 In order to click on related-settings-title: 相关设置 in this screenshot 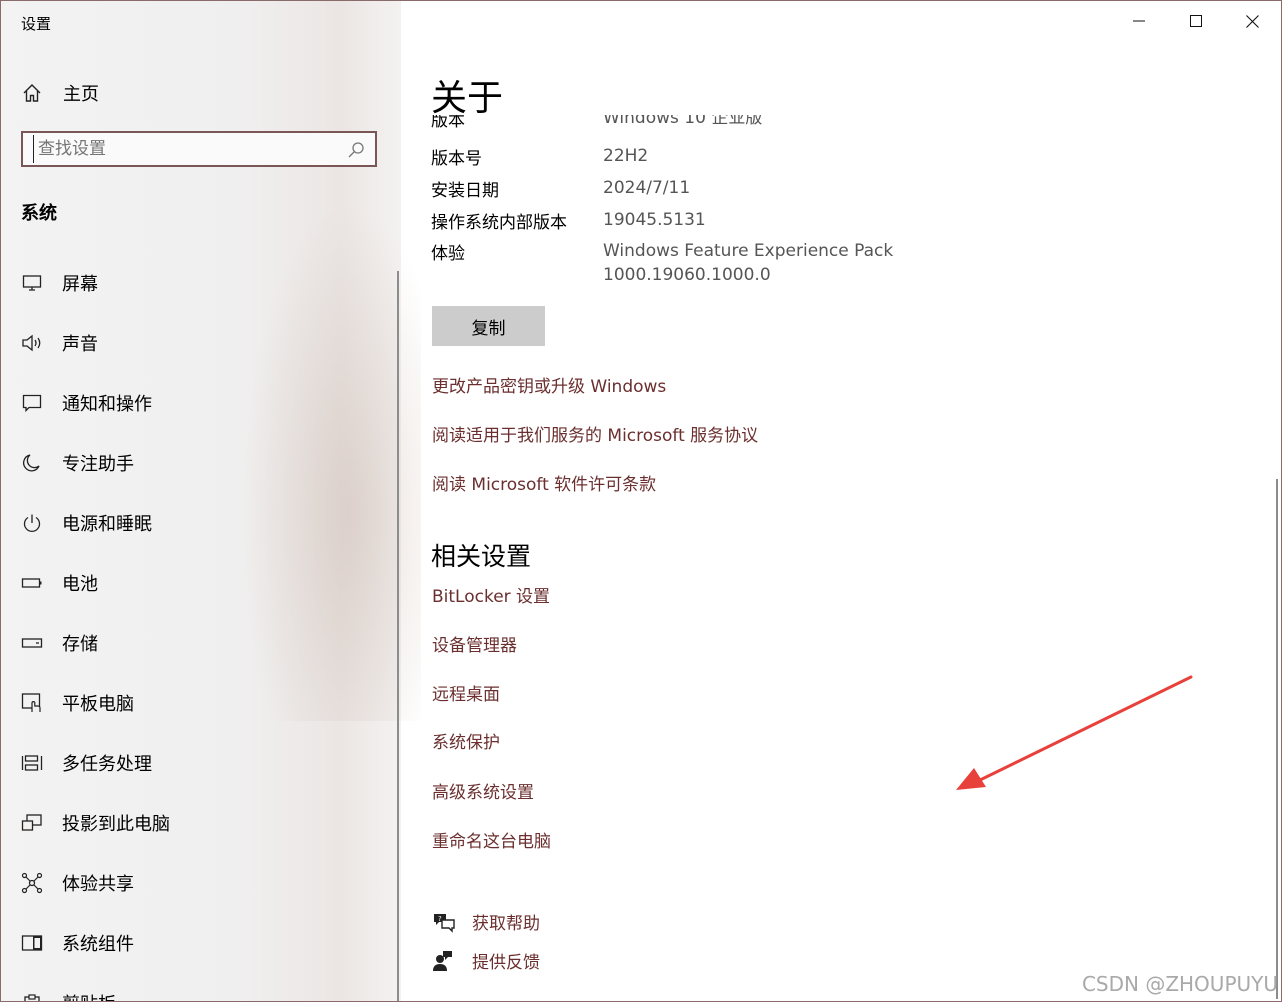, I will do `click(481, 556)`.